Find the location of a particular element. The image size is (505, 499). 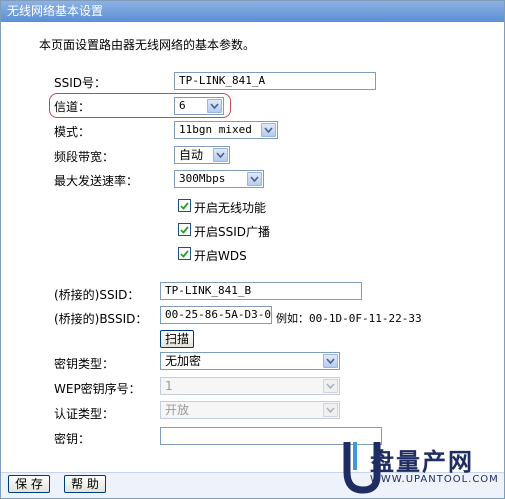

wep-index-value: 1 is located at coordinates (169, 386).